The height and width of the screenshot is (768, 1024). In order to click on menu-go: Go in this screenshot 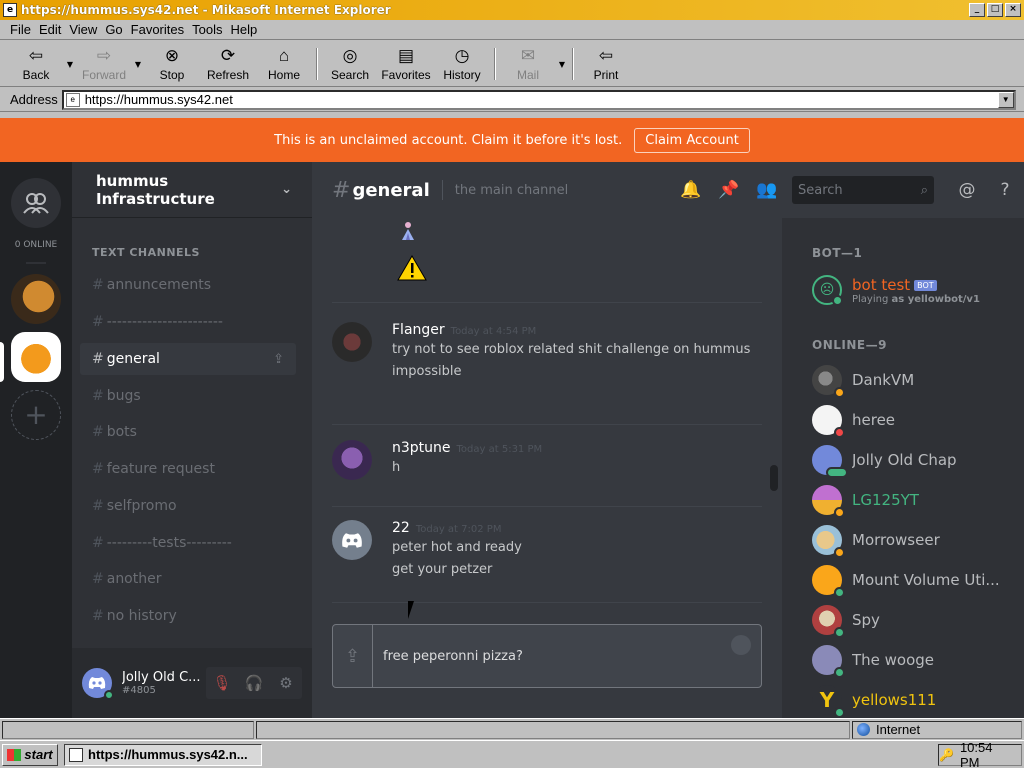, I will do `click(113, 29)`.